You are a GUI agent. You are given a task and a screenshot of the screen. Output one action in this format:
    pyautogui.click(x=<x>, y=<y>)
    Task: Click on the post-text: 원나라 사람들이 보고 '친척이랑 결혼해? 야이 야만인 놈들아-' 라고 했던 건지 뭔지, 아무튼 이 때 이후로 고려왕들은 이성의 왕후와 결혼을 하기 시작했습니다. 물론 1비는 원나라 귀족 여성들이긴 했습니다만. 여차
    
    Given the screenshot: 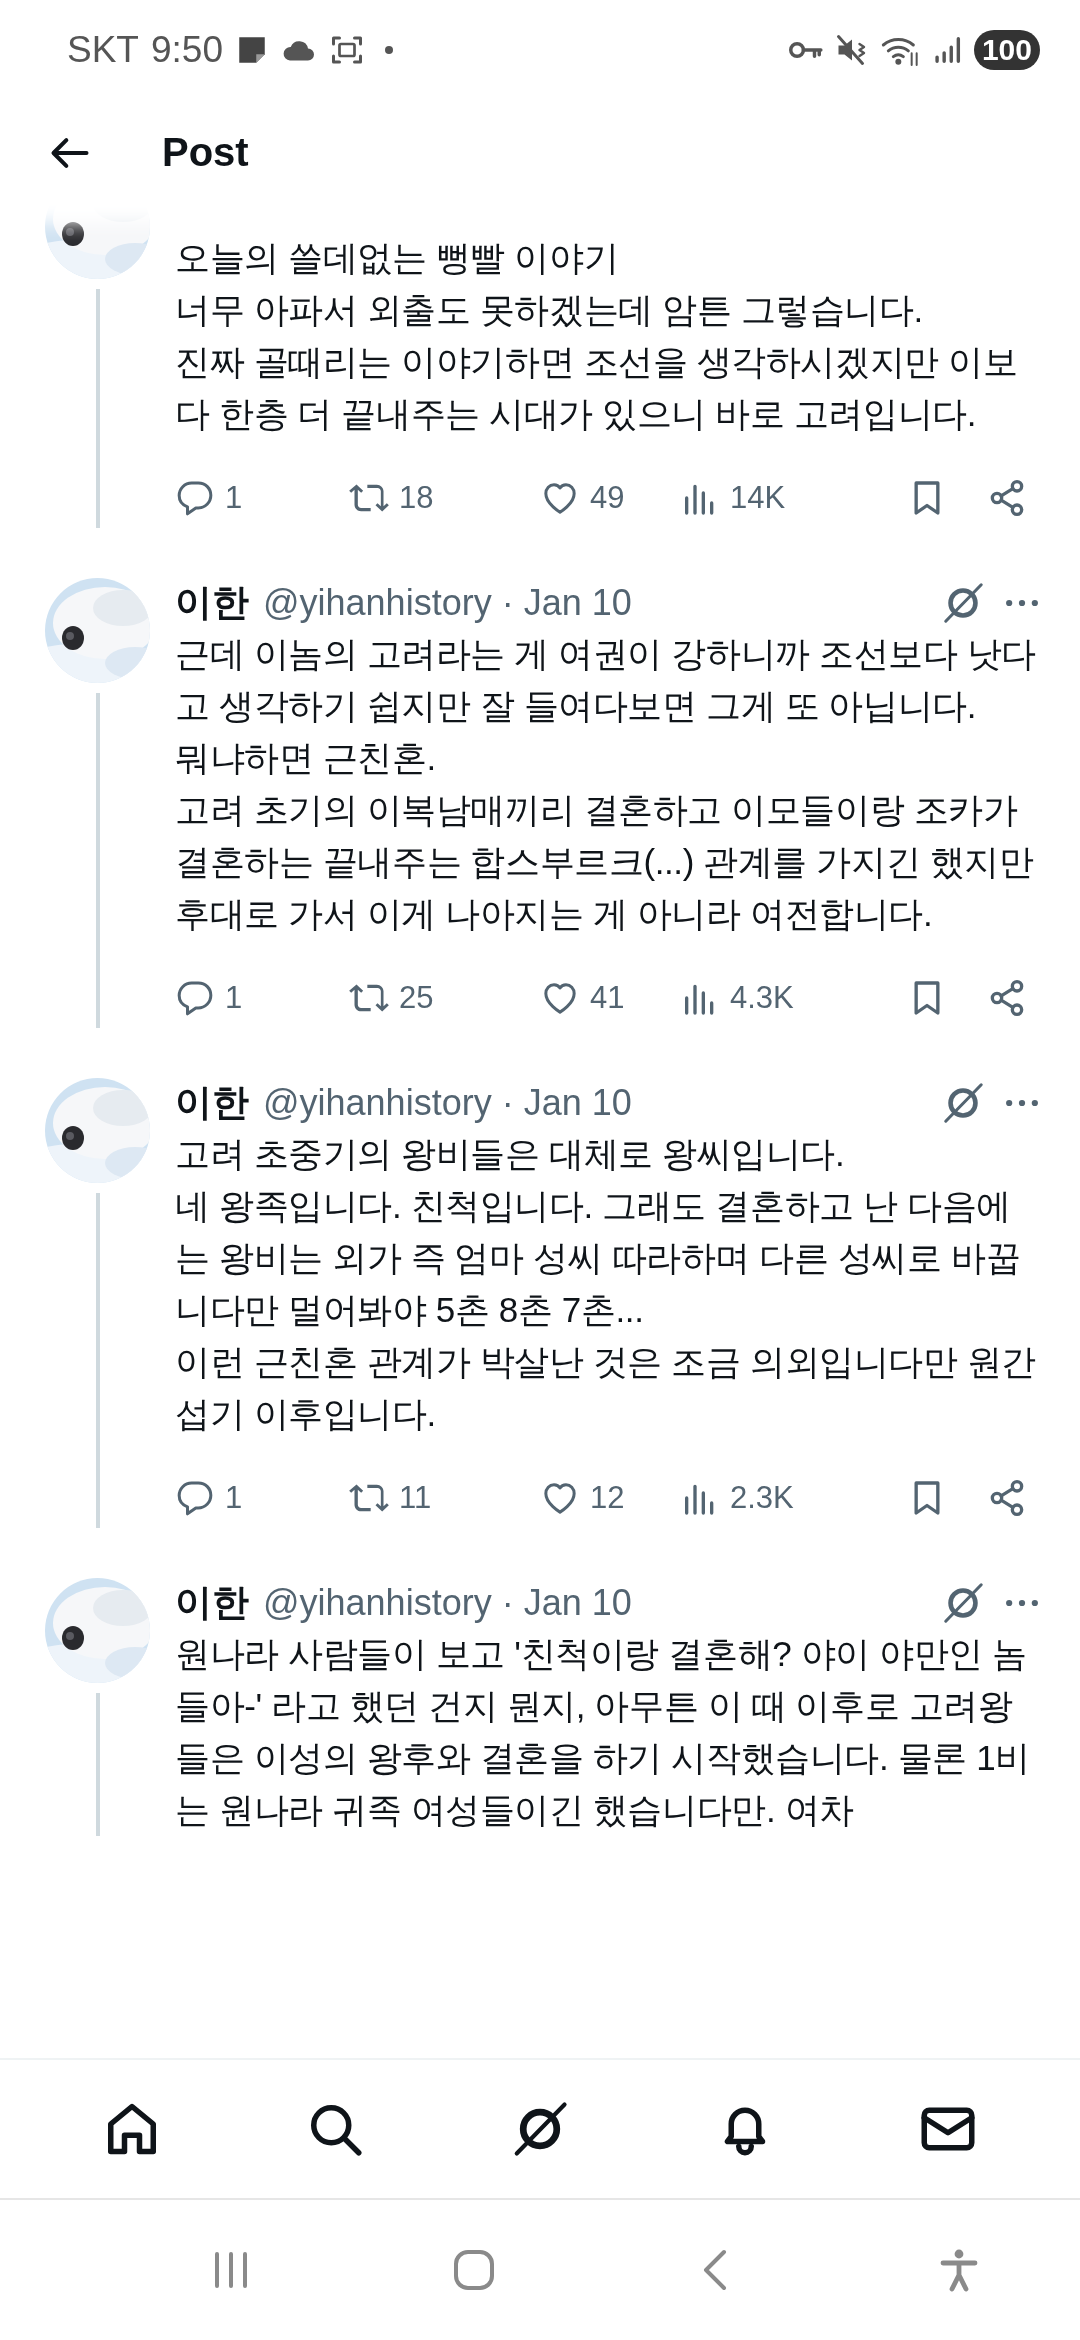 What is the action you would take?
    pyautogui.click(x=603, y=1732)
    